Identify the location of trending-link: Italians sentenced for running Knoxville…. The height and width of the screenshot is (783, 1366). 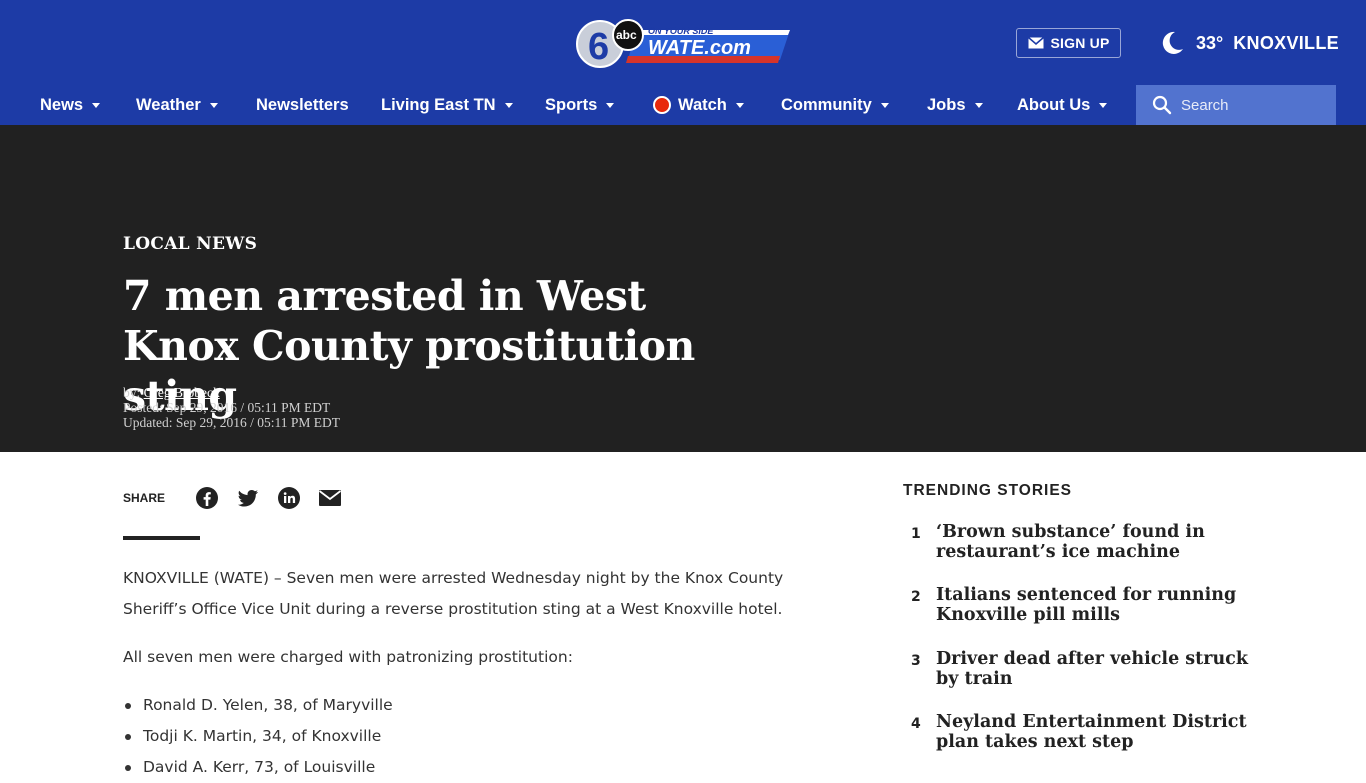
(1096, 605).